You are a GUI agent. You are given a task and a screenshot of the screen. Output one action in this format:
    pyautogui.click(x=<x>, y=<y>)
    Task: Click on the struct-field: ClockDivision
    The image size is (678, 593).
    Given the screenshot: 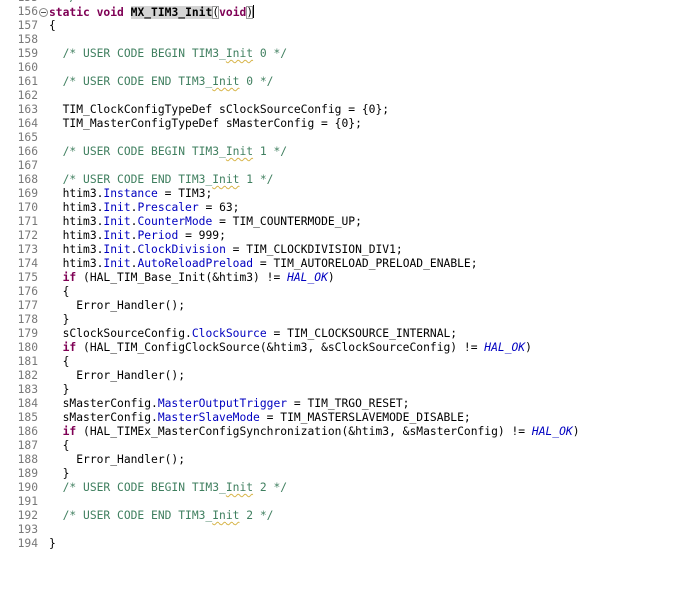 What is the action you would take?
    pyautogui.click(x=181, y=249)
    